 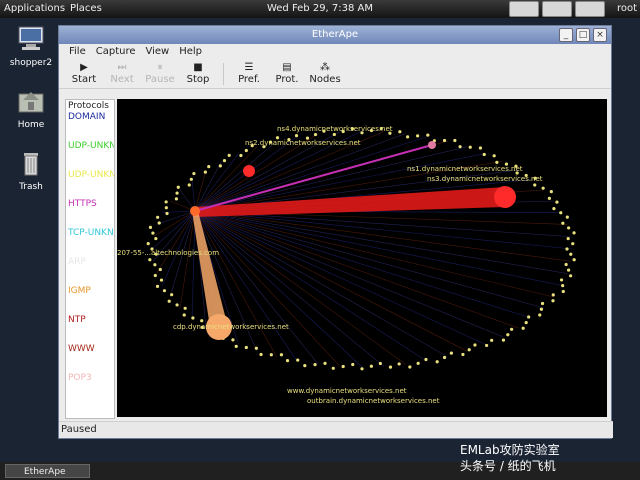 What do you see at coordinates (583, 35) in the screenshot?
I see `maximize-icon: □` at bounding box center [583, 35].